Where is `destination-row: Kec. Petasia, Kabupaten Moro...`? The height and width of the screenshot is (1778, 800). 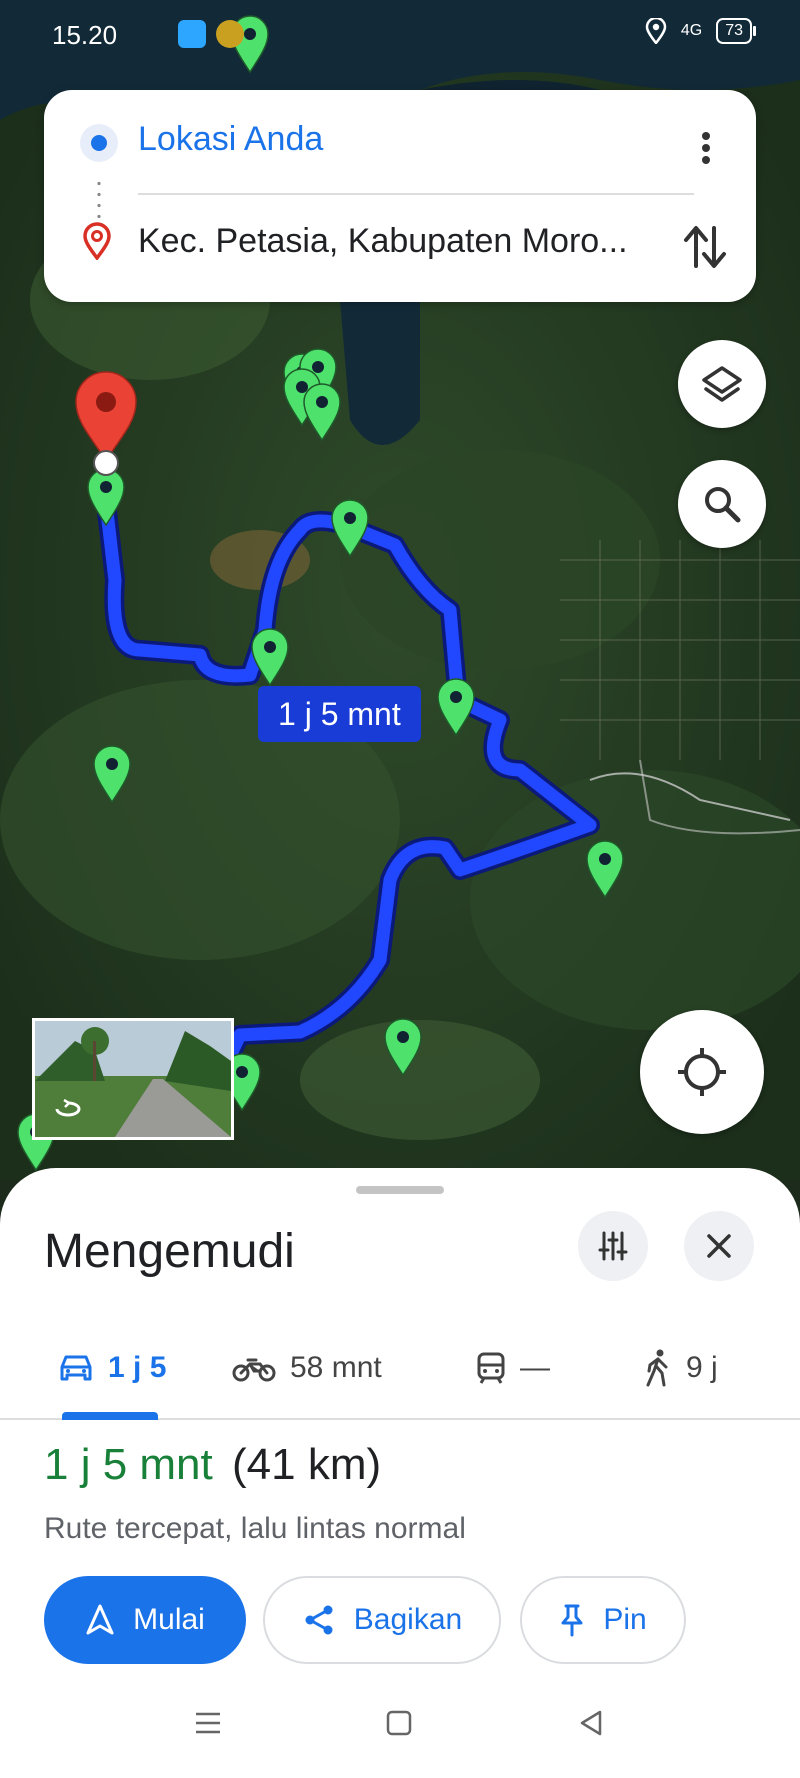 destination-row: Kec. Petasia, Kabupaten Moro... is located at coordinates (400, 245).